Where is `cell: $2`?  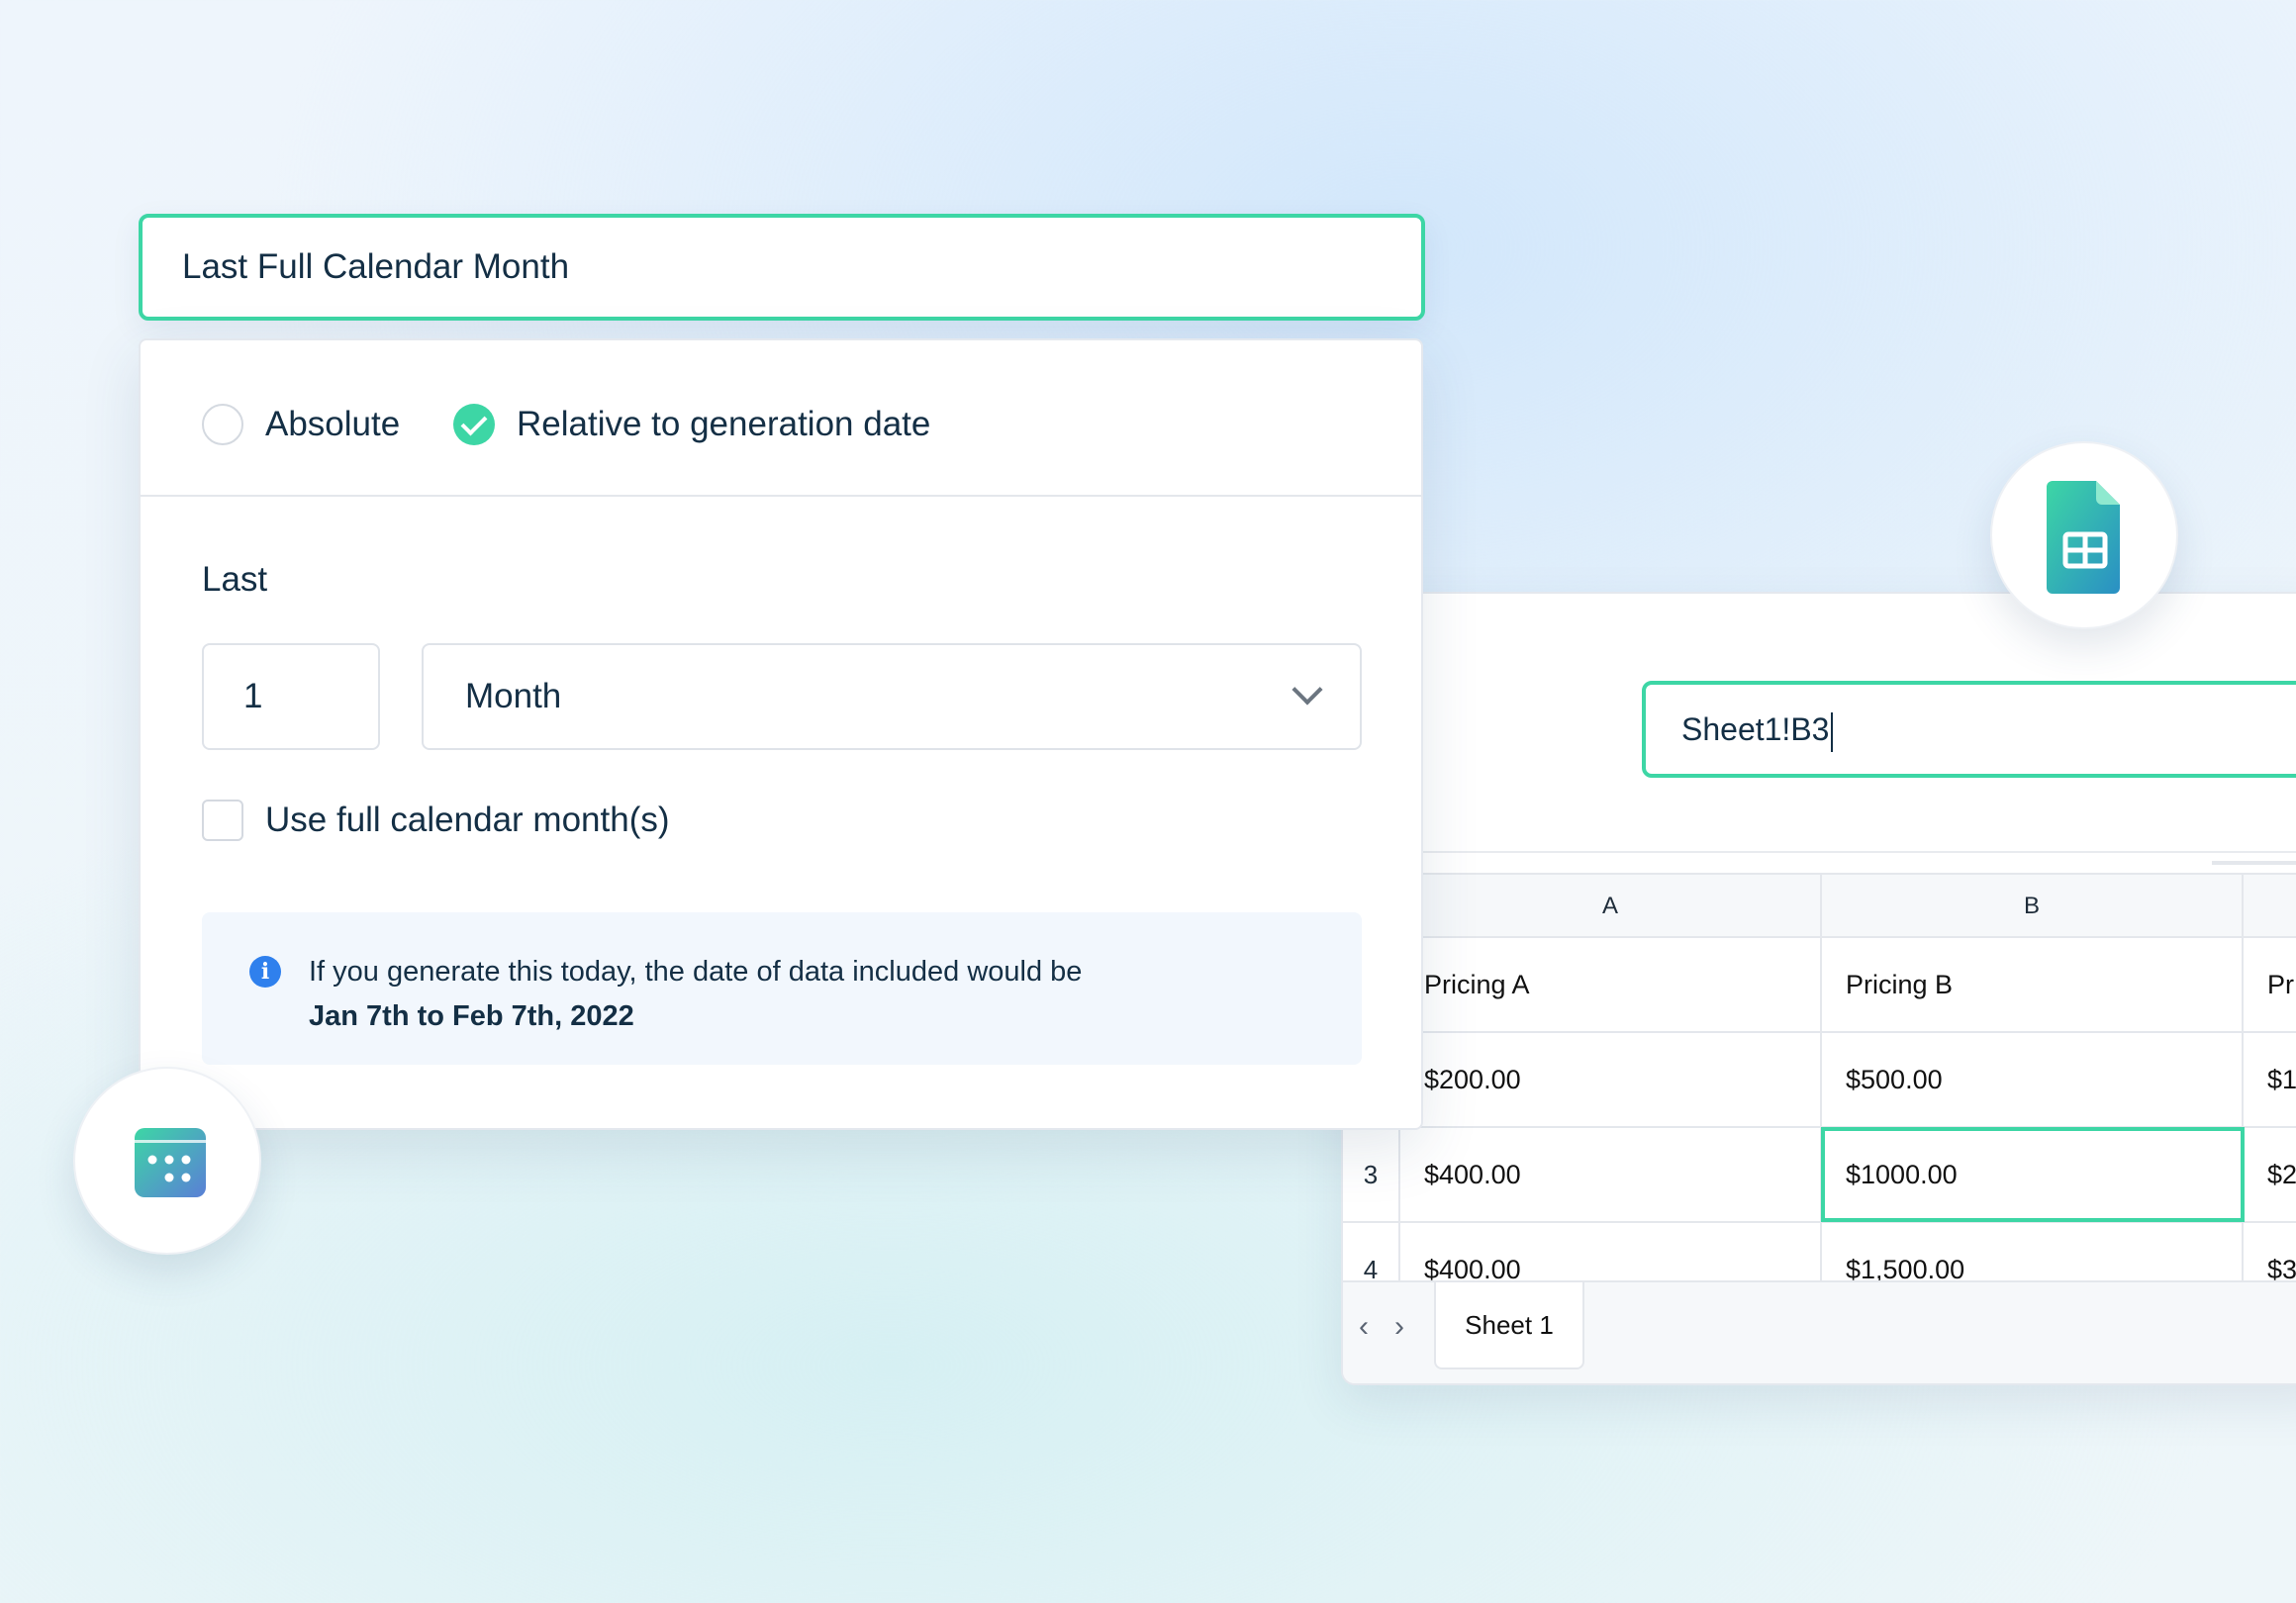
cell: $2 is located at coordinates (2270, 1174).